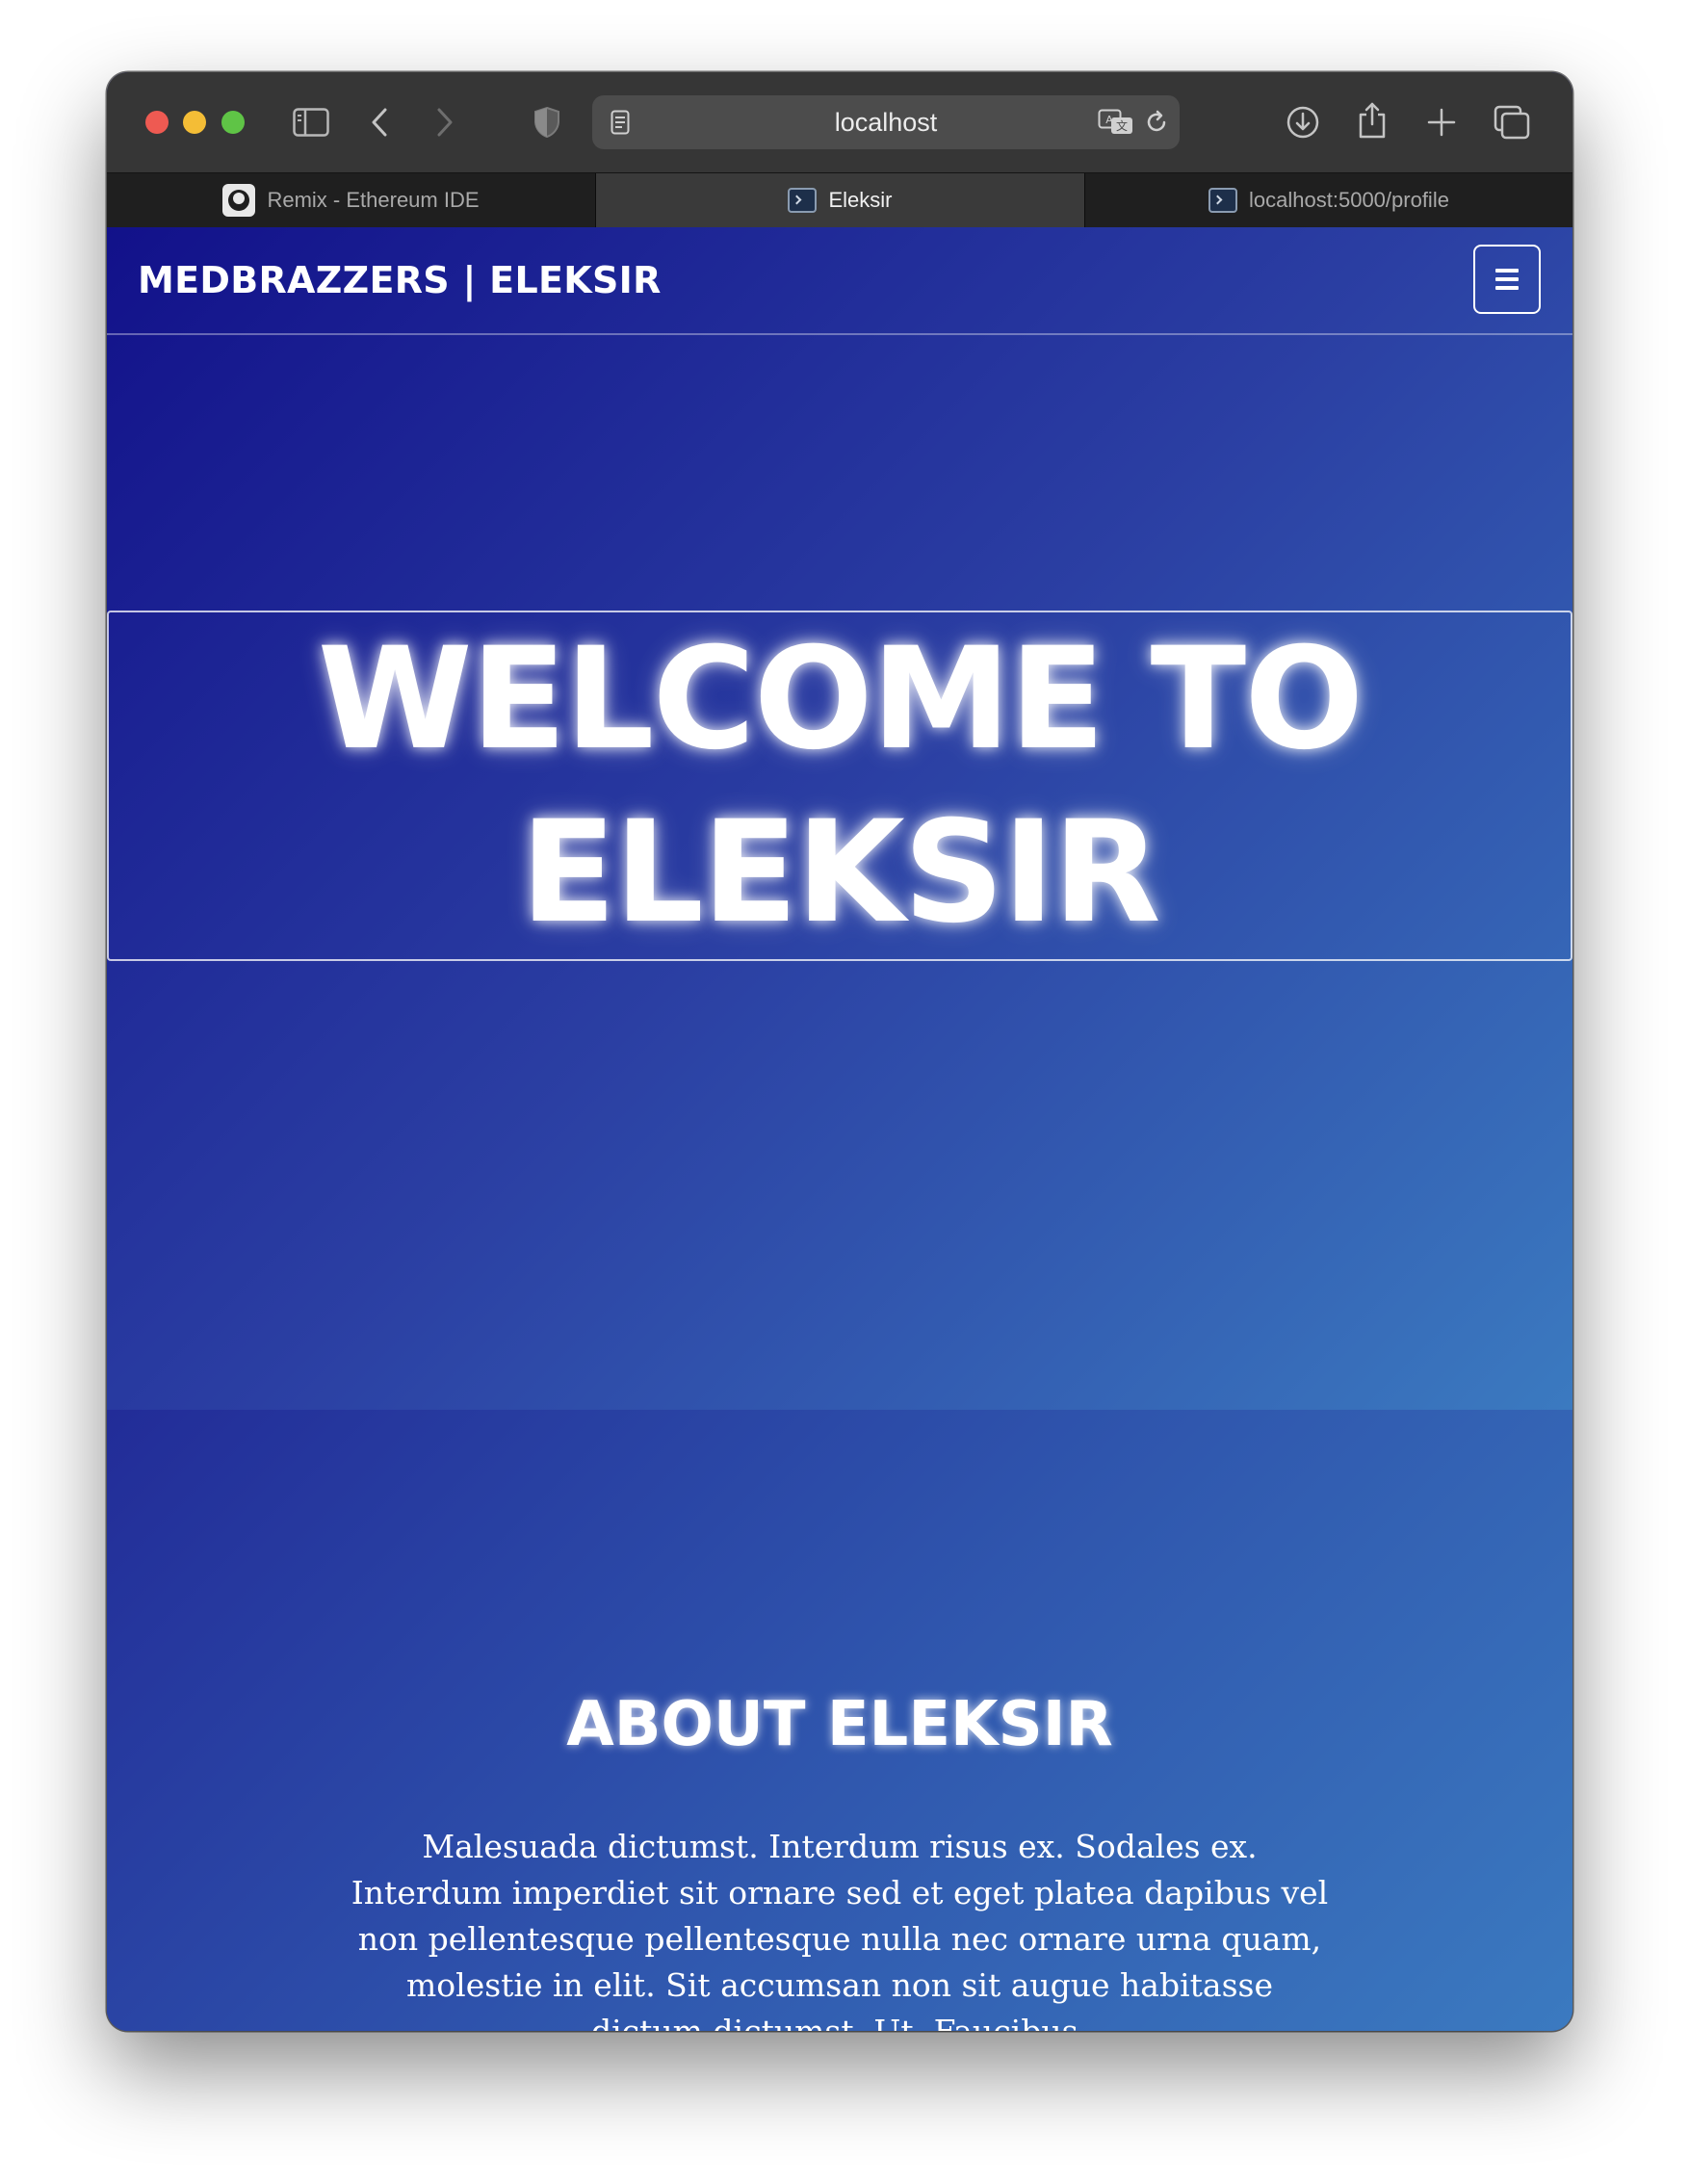 The height and width of the screenshot is (2184, 1689). Describe the element at coordinates (373, 200) in the screenshot. I see `tab-label: Remix - Ethereum IDE` at that location.